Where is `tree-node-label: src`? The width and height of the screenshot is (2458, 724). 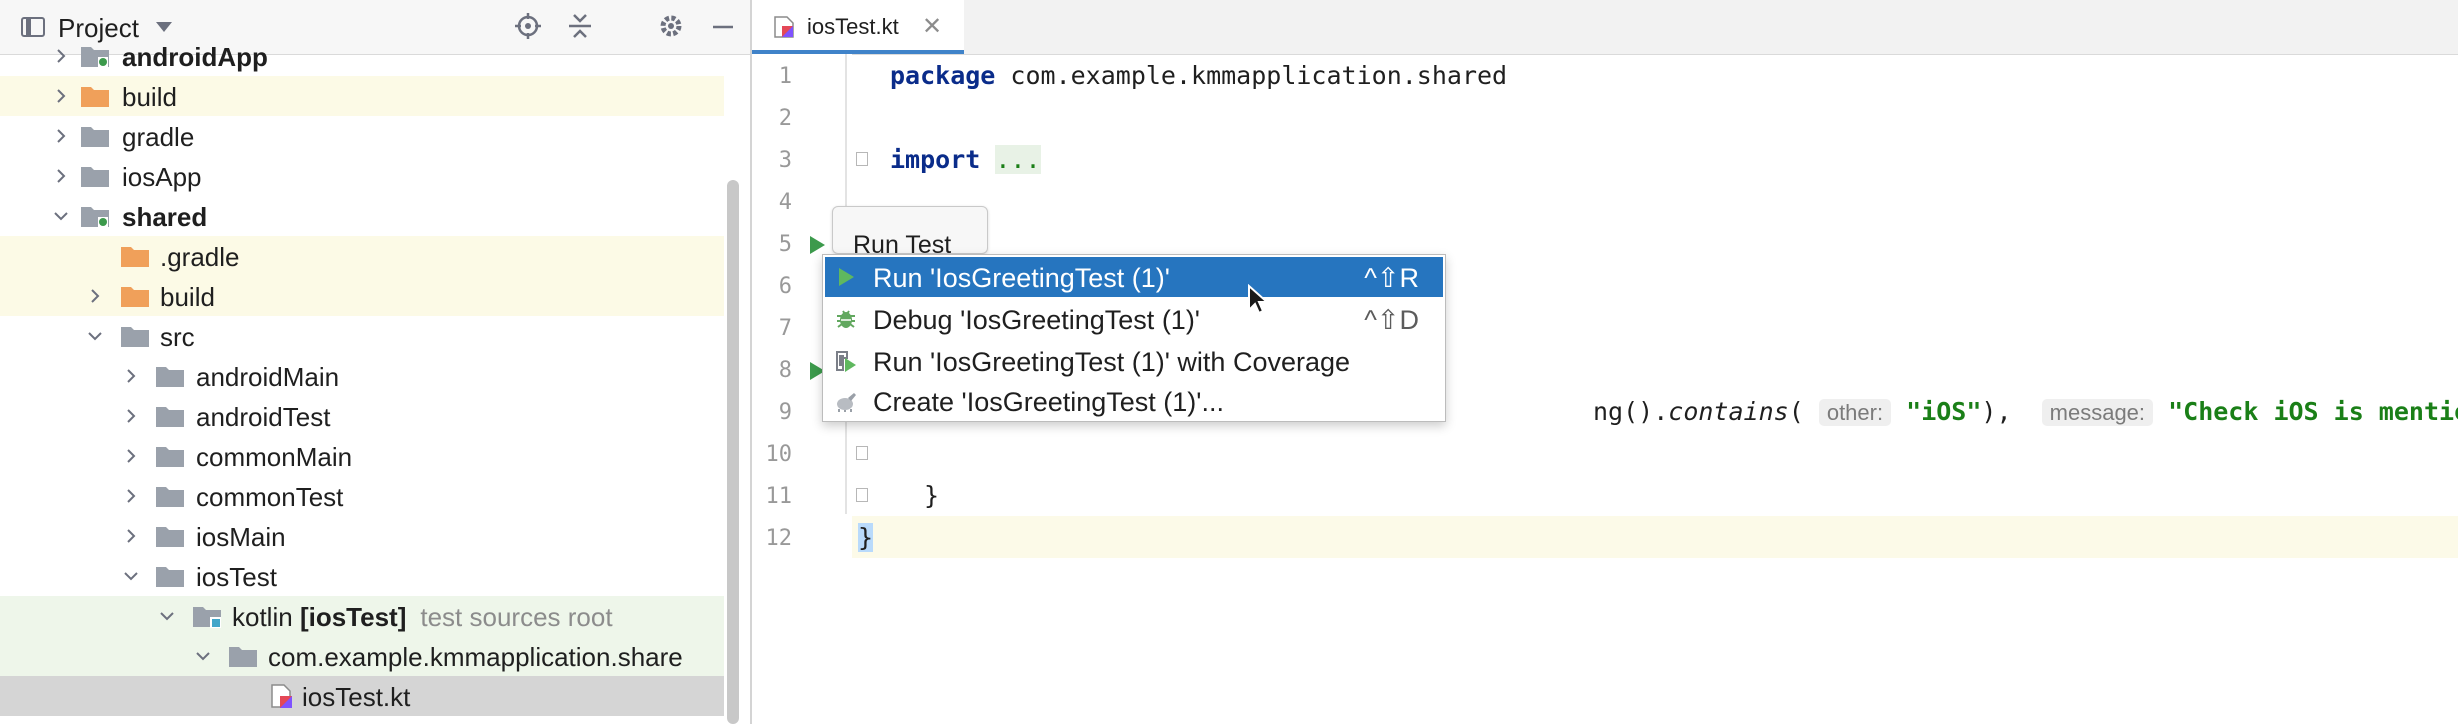
tree-node-label: src is located at coordinates (177, 337).